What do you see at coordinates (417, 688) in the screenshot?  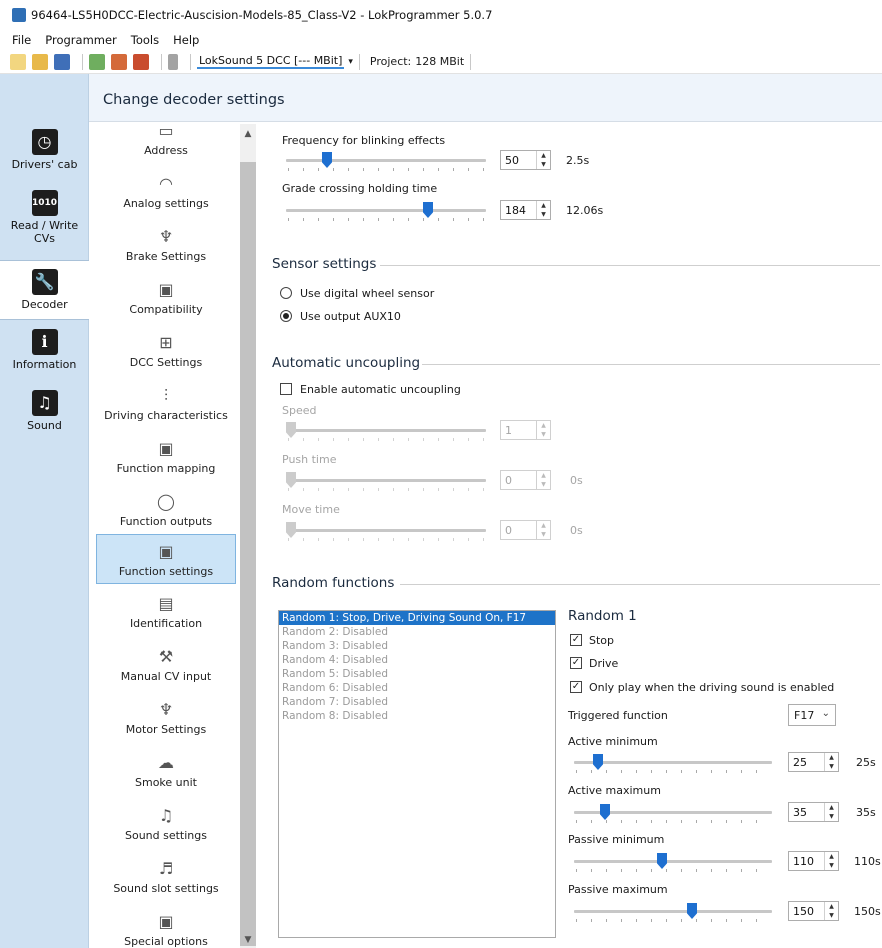 I see `list-item: Random 6: Disabled` at bounding box center [417, 688].